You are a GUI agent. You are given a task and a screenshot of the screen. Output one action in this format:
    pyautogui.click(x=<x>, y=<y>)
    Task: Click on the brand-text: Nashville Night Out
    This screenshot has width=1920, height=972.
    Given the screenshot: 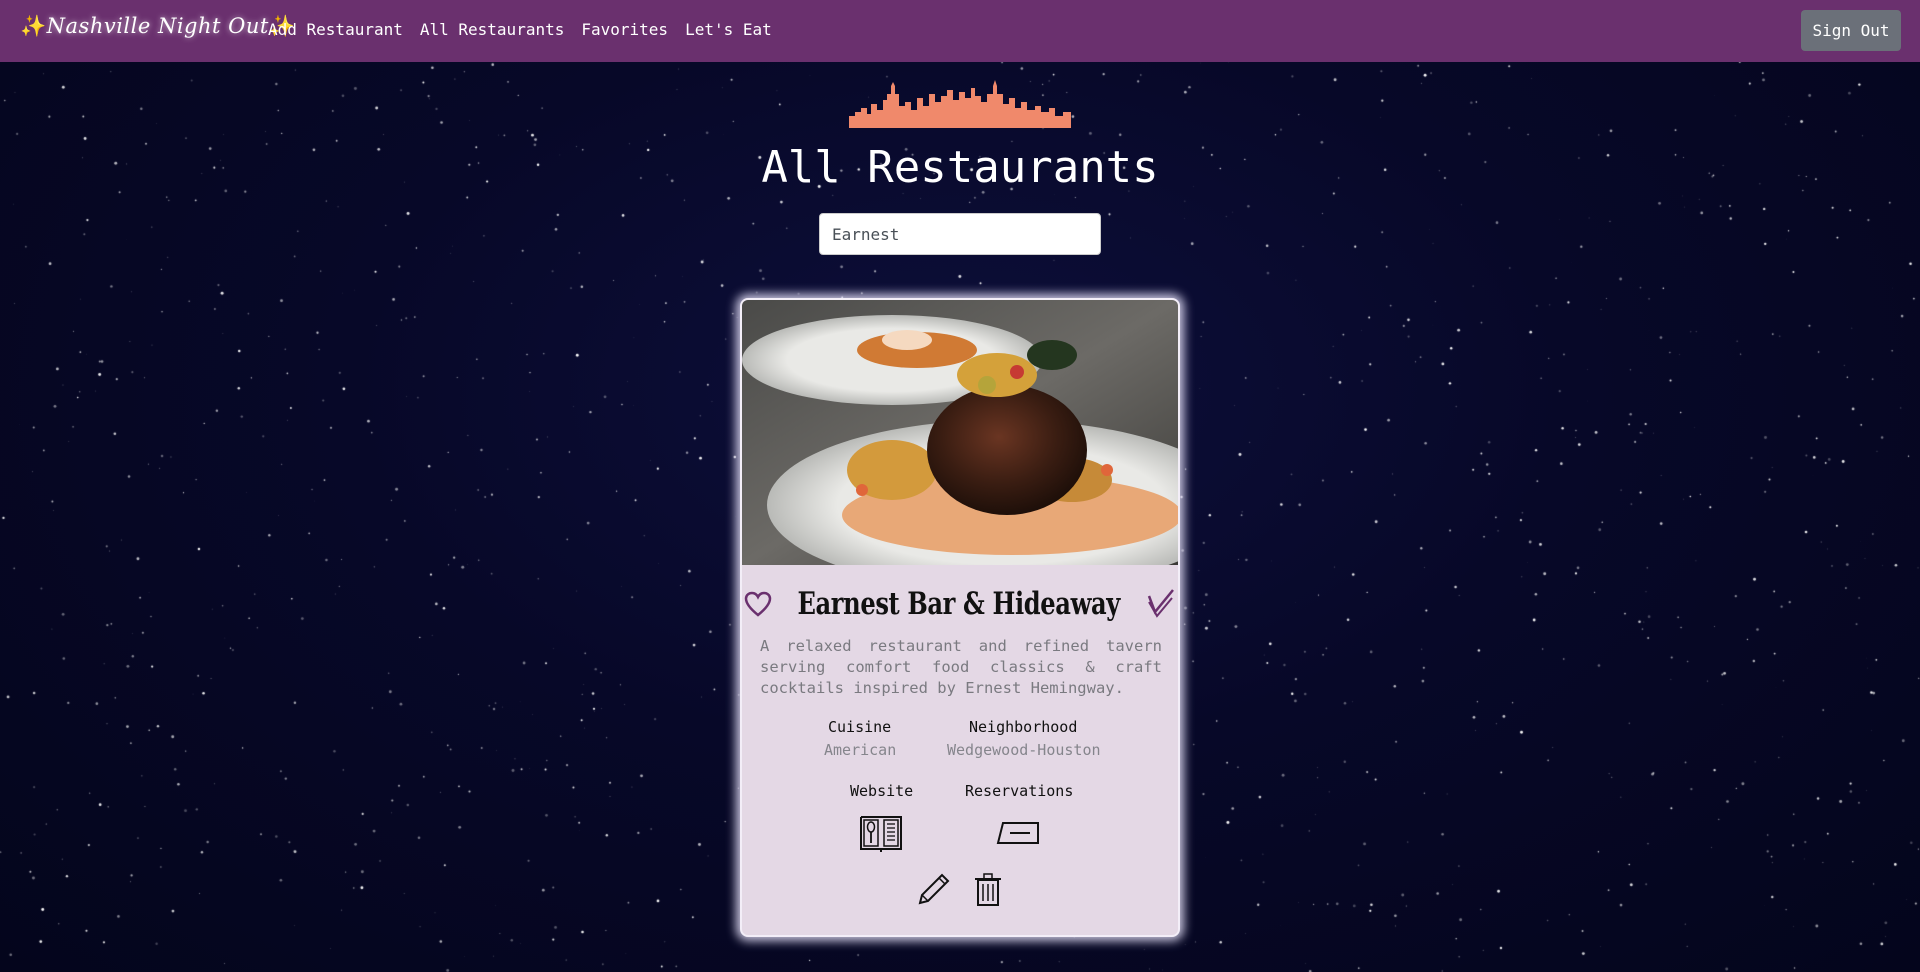 What is the action you would take?
    pyautogui.click(x=157, y=26)
    